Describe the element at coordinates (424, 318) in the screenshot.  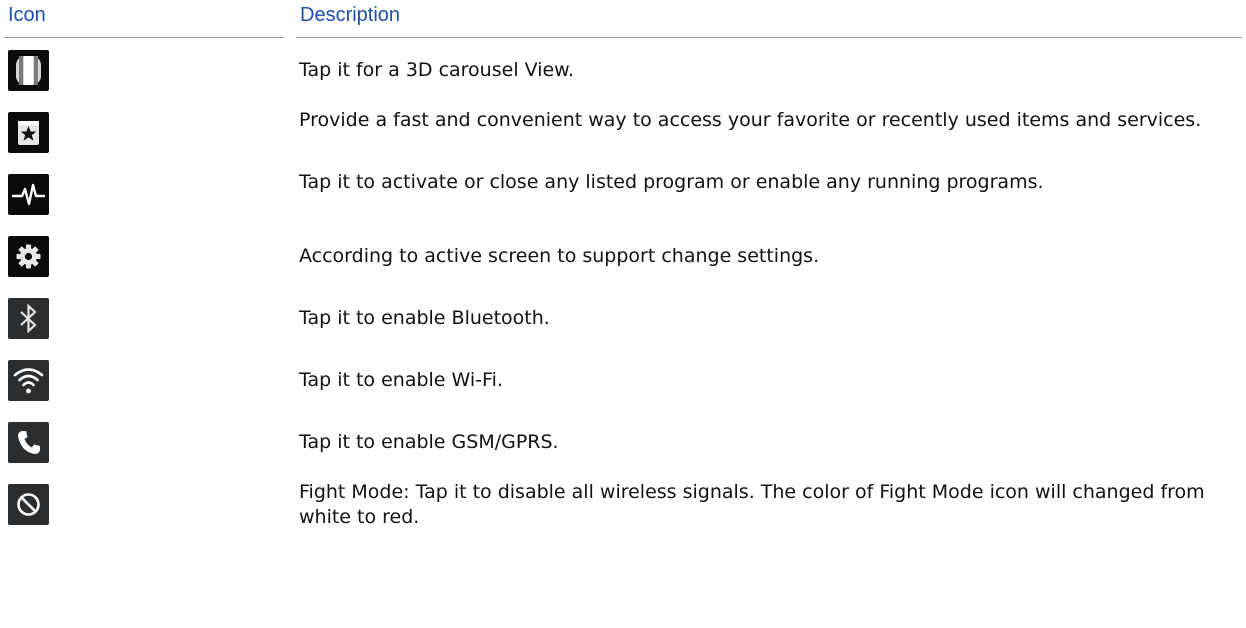
I see `row-description: Tap it to enable Bluetooth.` at that location.